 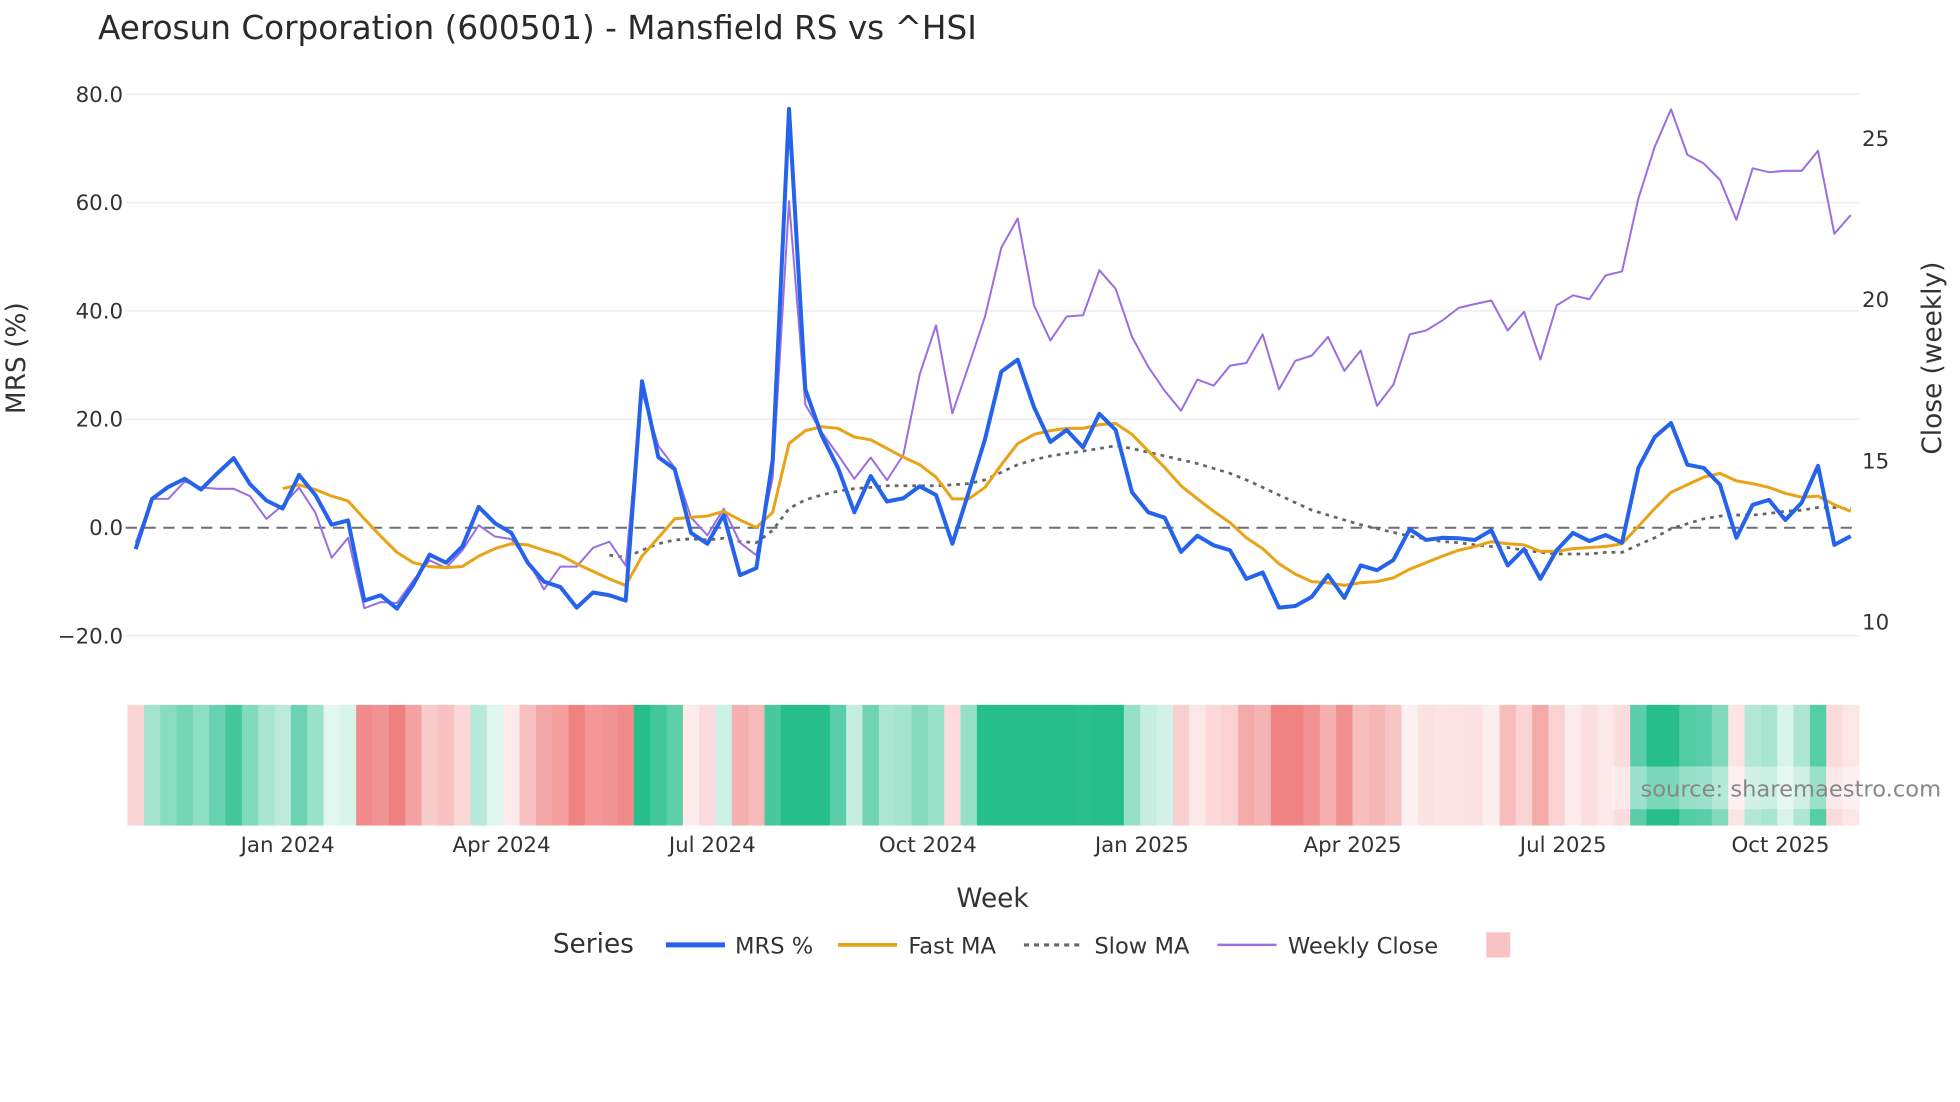 I want to click on legend-label: Fast MA, so click(x=952, y=947).